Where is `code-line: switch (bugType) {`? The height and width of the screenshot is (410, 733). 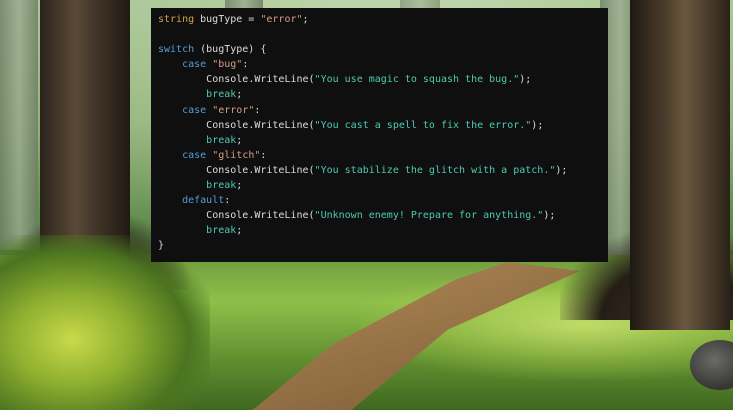
code-line: switch (bugType) { is located at coordinates (212, 50).